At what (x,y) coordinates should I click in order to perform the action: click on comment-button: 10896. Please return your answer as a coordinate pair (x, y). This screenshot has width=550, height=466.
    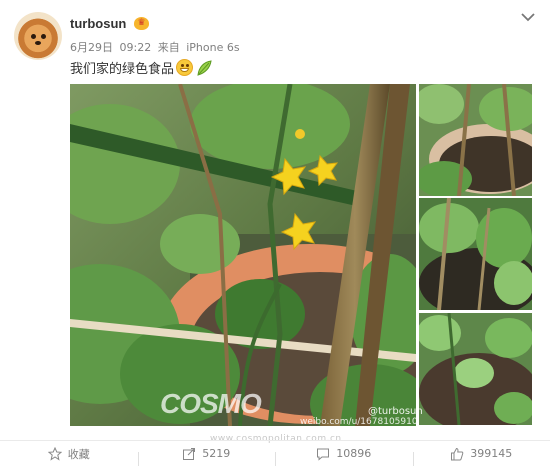
    Looking at the image, I should click on (344, 456).